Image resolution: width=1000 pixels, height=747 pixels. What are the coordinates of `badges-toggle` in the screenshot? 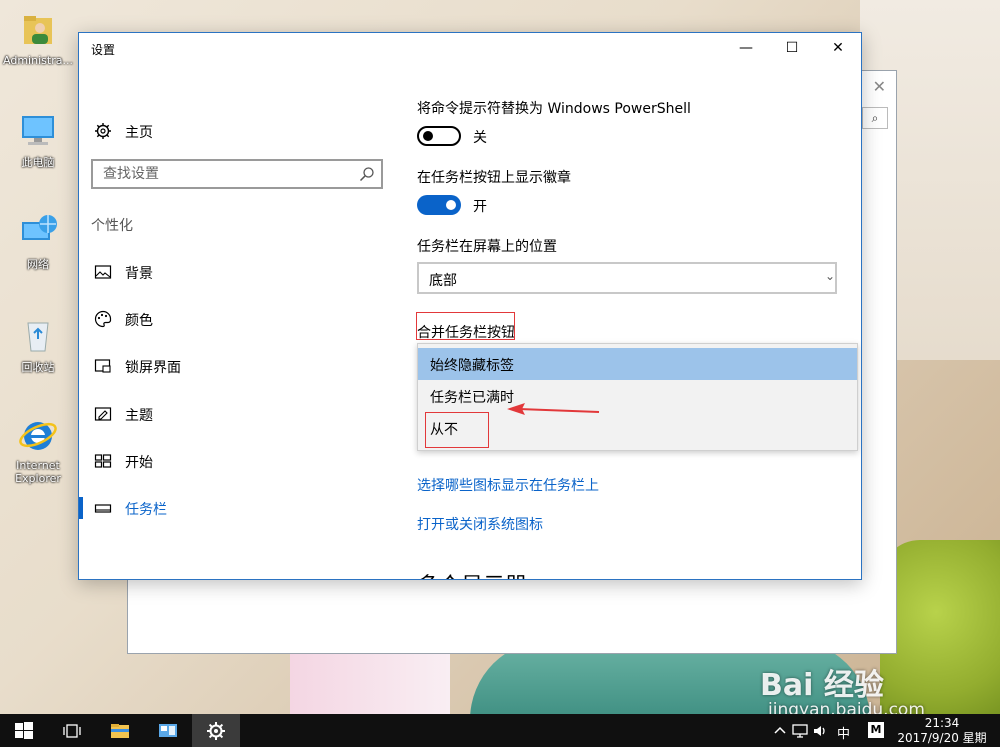 It's located at (439, 205).